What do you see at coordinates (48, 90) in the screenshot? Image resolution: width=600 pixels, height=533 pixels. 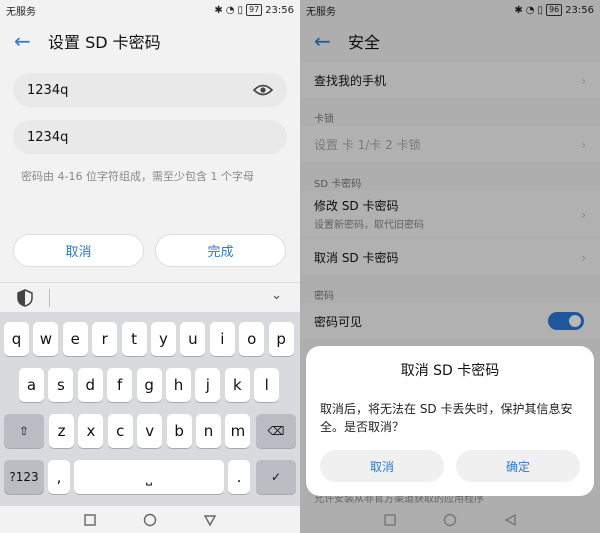 I see `password-value: 1234q` at bounding box center [48, 90].